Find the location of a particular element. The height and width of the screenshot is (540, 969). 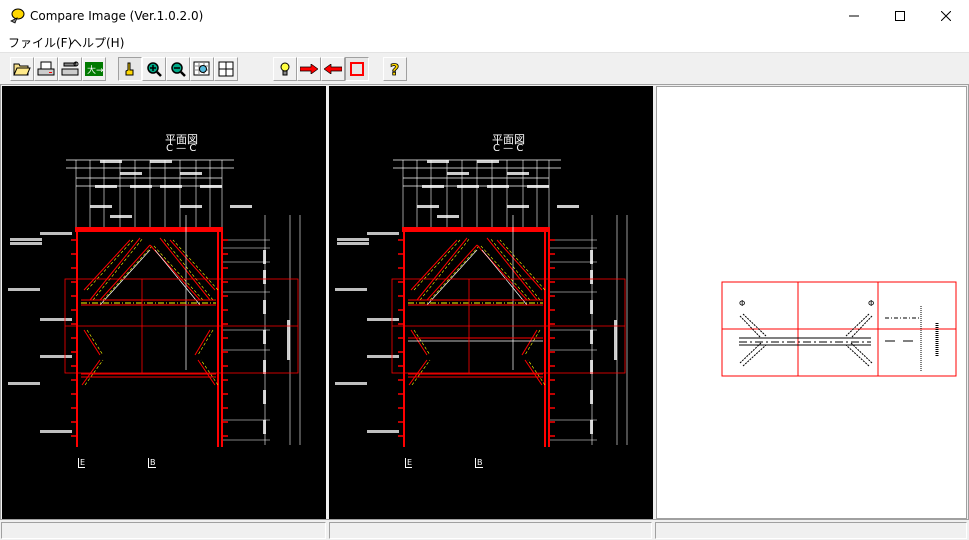

print-setup-button is located at coordinates (70, 69).